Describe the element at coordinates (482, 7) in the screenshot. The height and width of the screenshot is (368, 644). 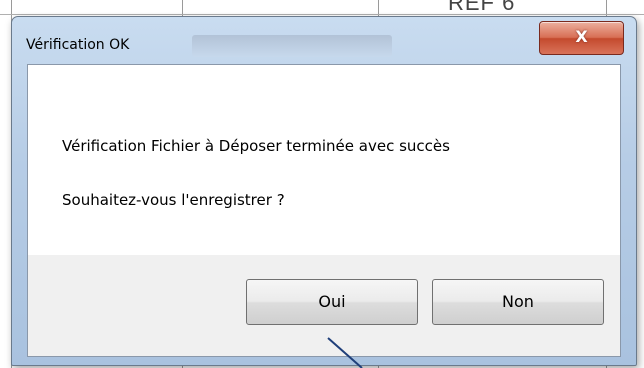
I see `background-cell-text: REF 6` at that location.